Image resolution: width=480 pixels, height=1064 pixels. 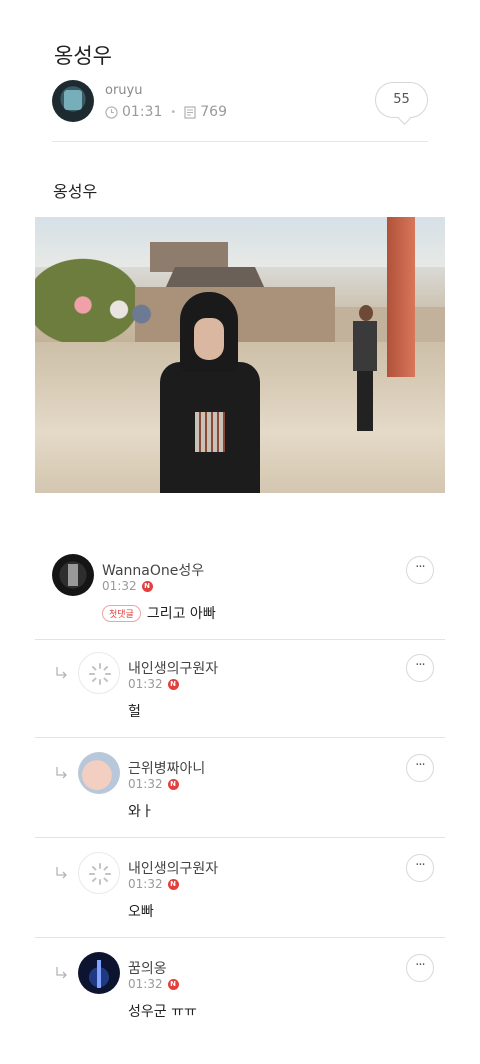 I want to click on comment-text: 첫댓글 그리고 아빠, so click(x=159, y=613).